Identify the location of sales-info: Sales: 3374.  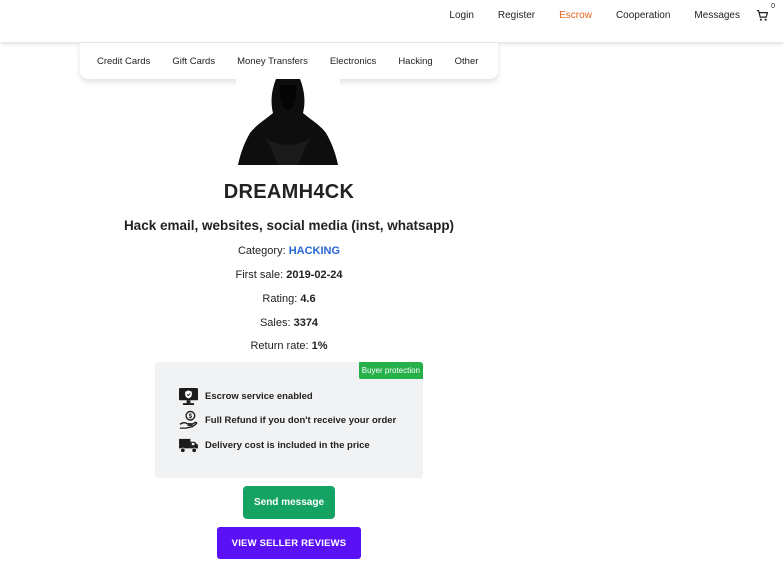
(289, 323).